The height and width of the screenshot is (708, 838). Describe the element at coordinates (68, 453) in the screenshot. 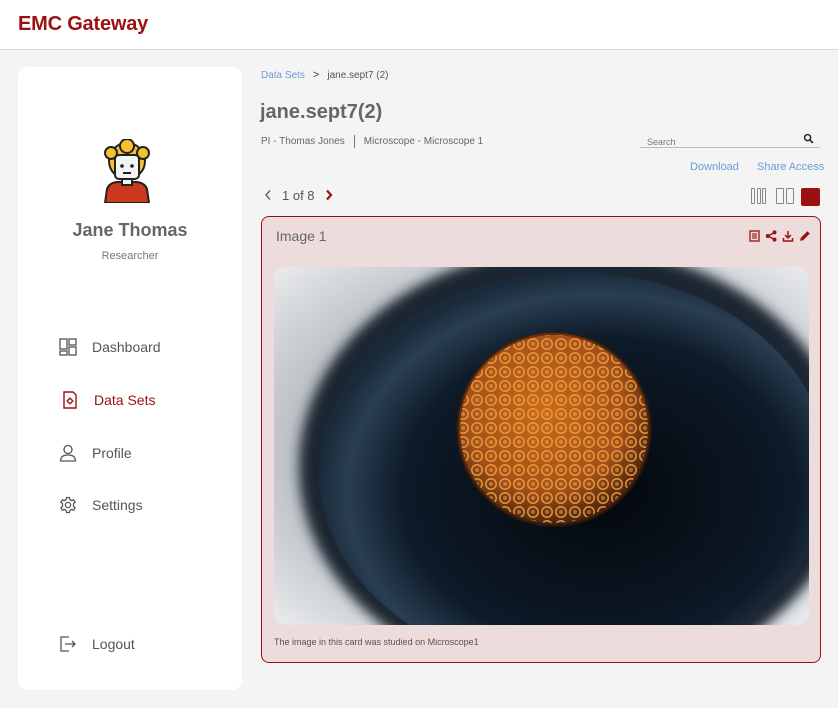

I see `profile-icon` at that location.